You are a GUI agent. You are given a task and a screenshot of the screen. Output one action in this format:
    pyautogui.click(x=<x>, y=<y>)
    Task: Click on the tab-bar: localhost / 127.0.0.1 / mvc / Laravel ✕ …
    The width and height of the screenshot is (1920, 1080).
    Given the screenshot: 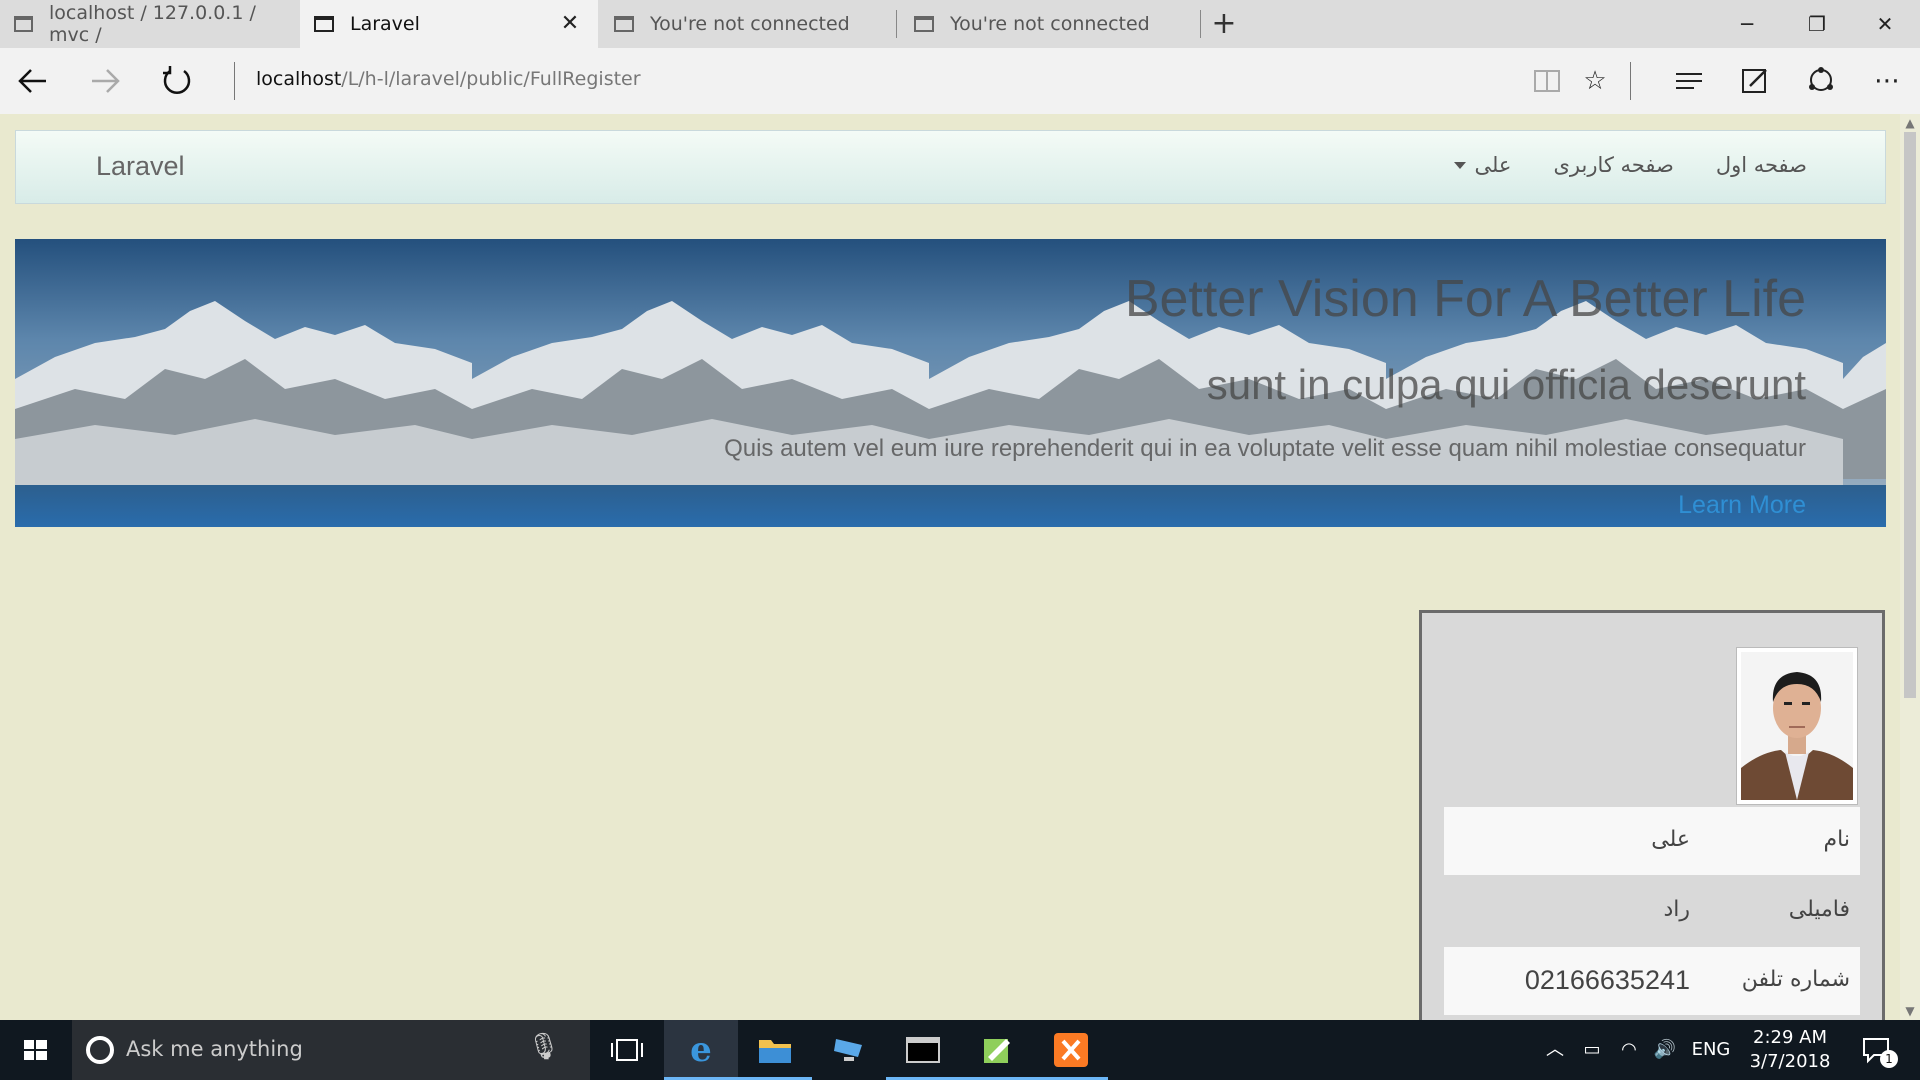 What is the action you would take?
    pyautogui.click(x=960, y=24)
    